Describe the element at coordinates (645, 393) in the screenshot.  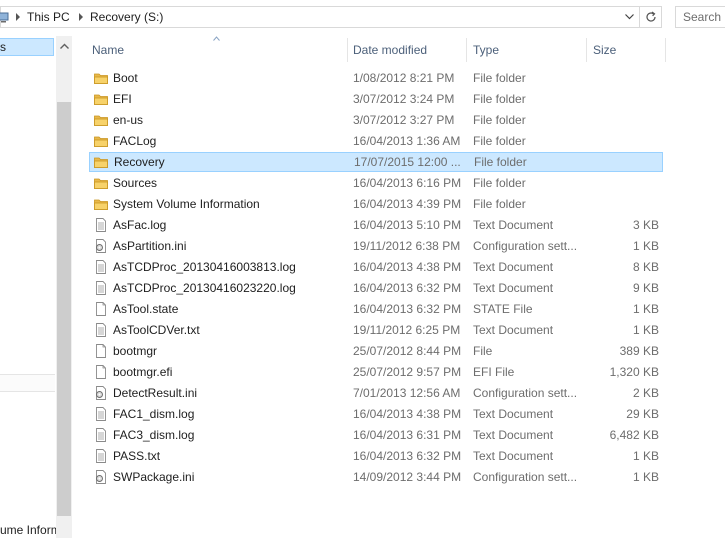
I see `file-size: 2 KB` at that location.